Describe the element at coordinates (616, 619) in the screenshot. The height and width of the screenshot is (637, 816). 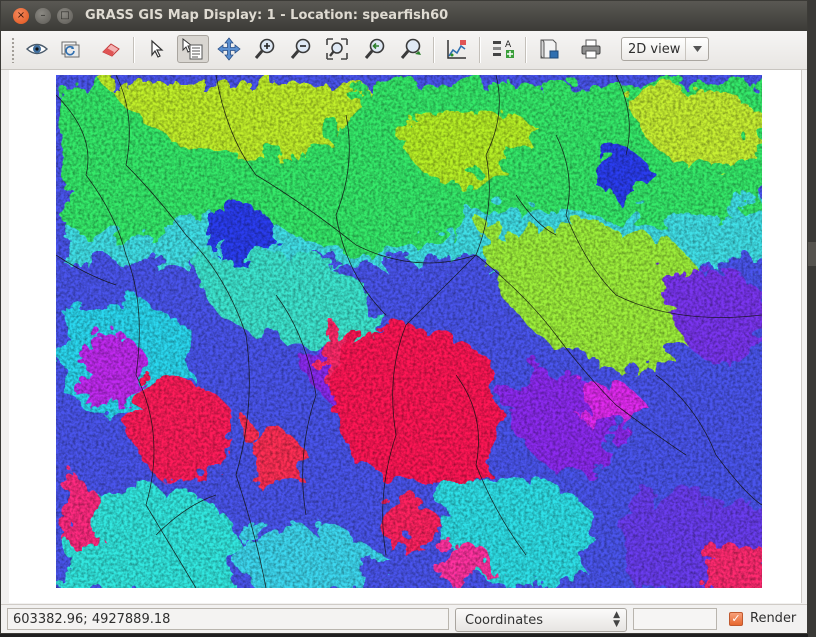
I see `spin-arrows-icon: ▲ ▼` at that location.